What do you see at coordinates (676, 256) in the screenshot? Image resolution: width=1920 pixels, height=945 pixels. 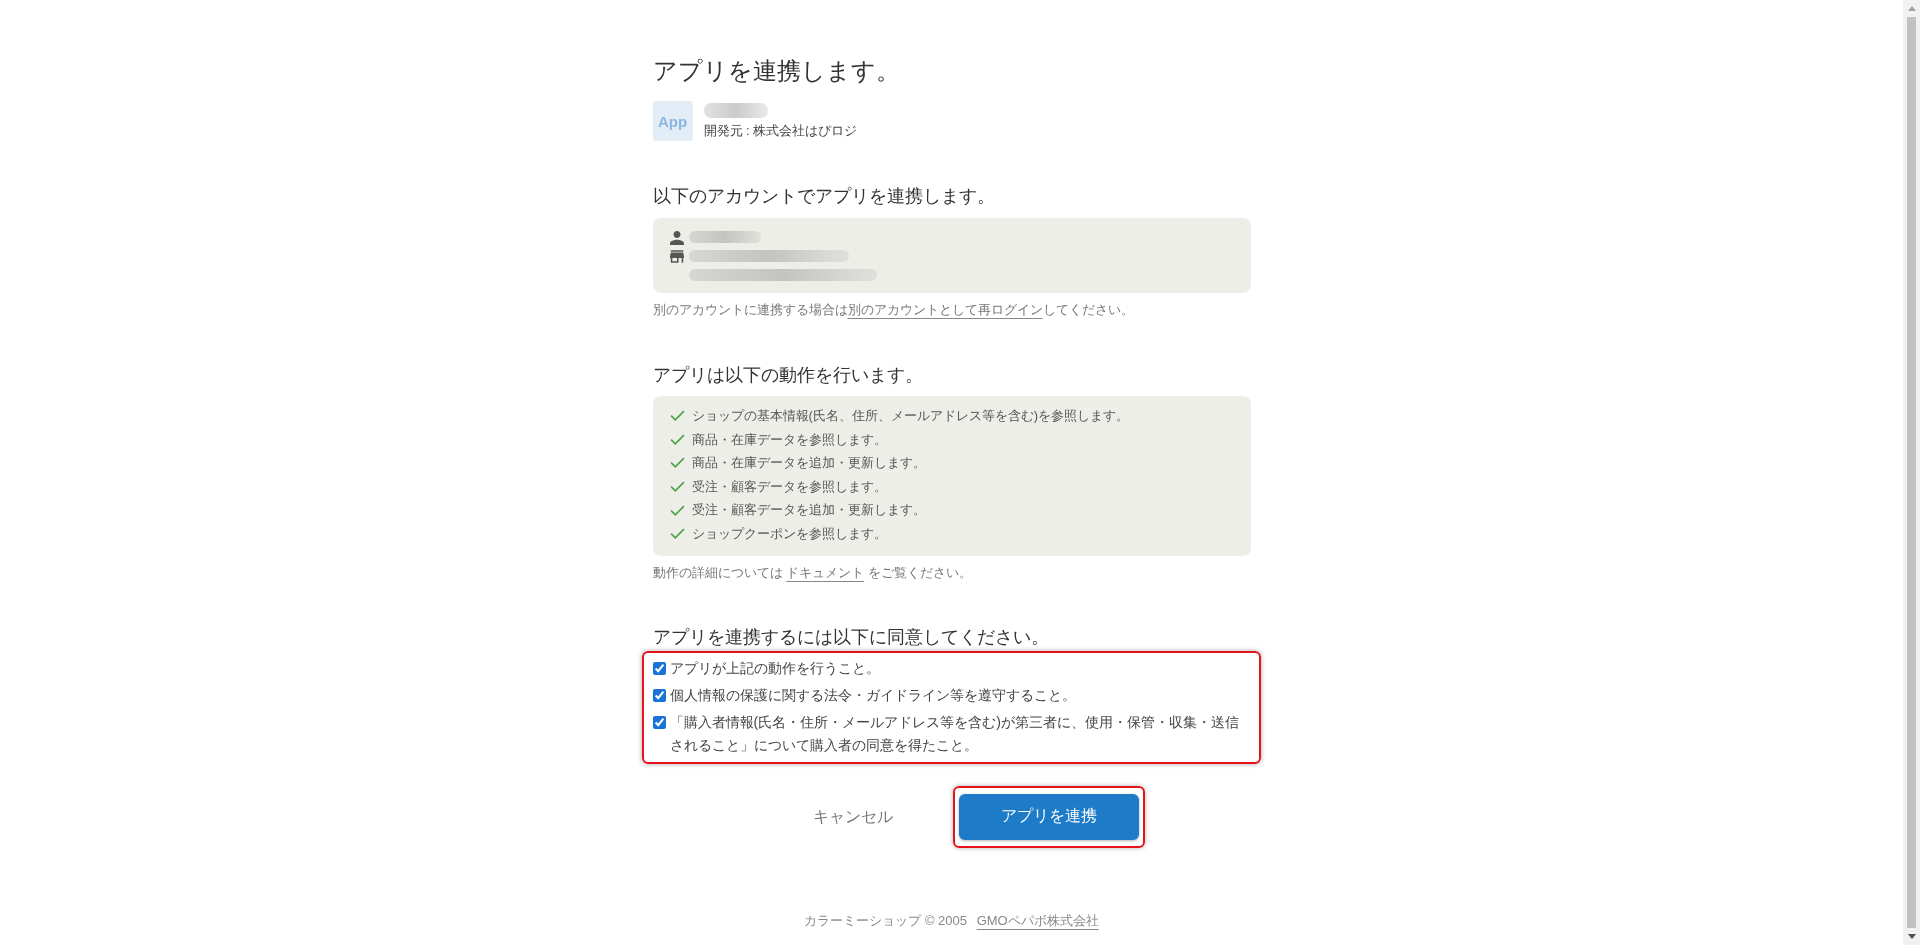 I see `store-icon` at bounding box center [676, 256].